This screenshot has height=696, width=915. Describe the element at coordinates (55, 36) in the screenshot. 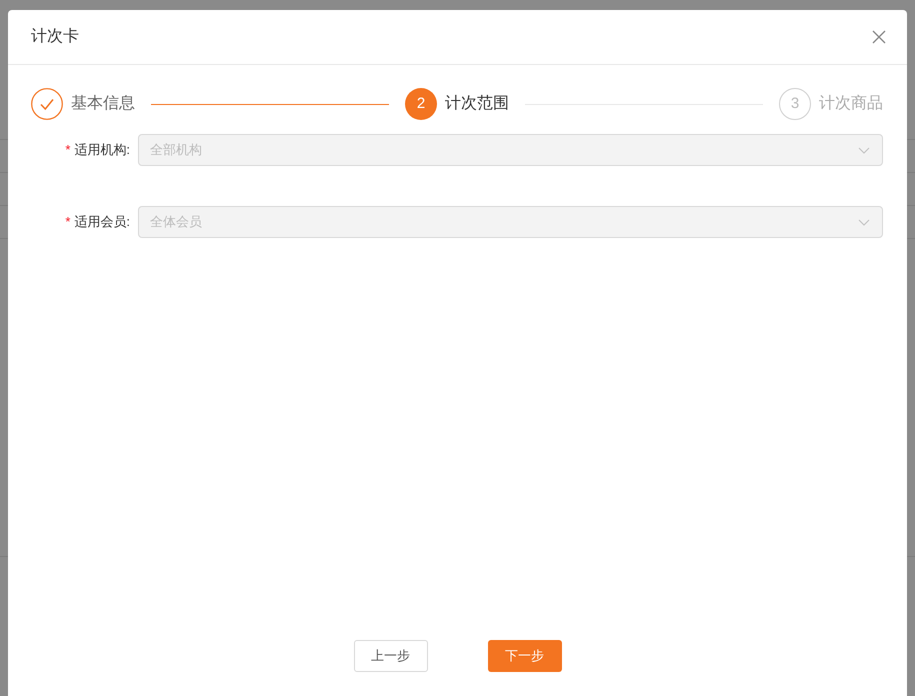

I see `dialog-title: 计次卡` at that location.